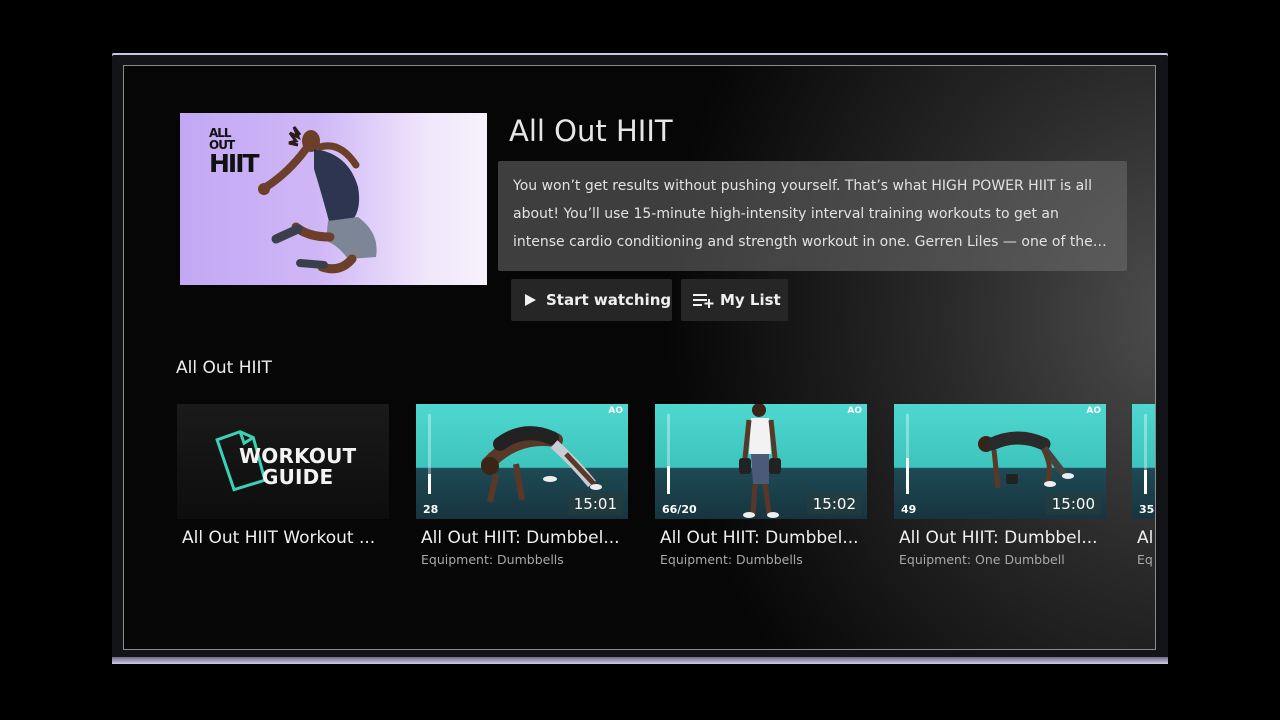 The width and height of the screenshot is (1280, 720). Describe the element at coordinates (679, 509) in the screenshot. I see `card-counter: 66/20` at that location.